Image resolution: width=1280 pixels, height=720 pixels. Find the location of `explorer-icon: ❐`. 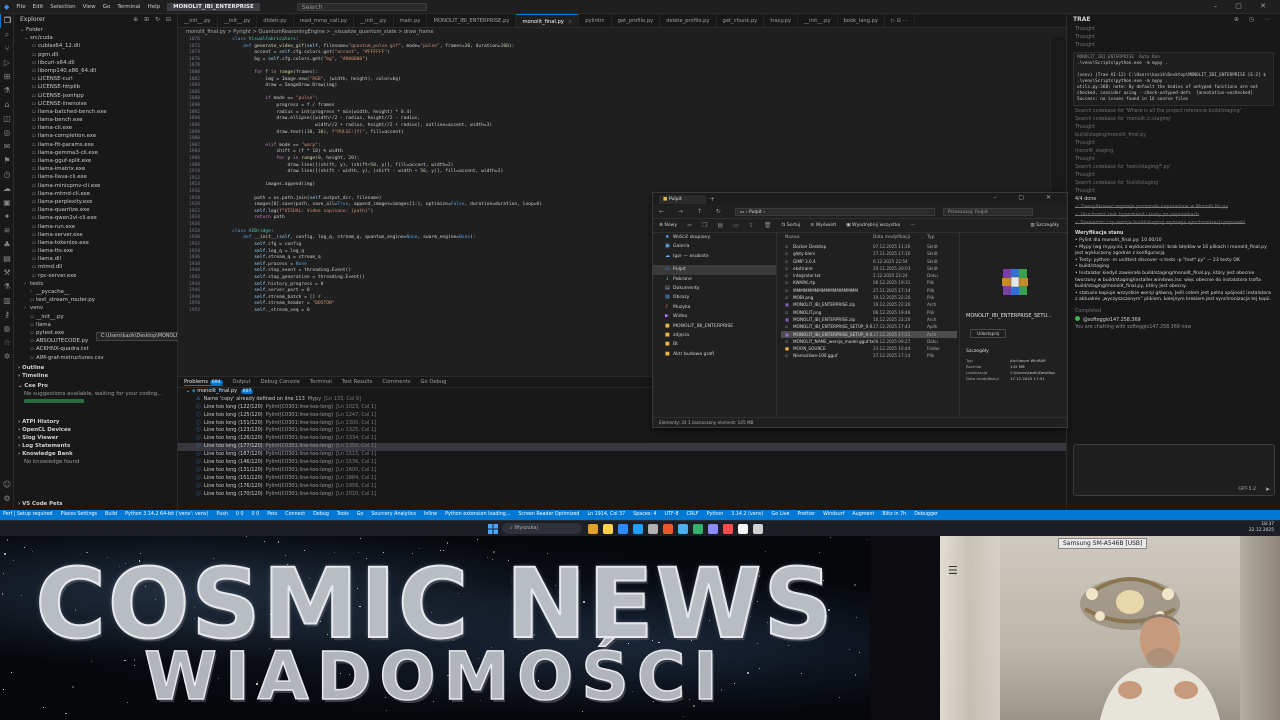

explorer-icon: ❐ is located at coordinates (7, 21).